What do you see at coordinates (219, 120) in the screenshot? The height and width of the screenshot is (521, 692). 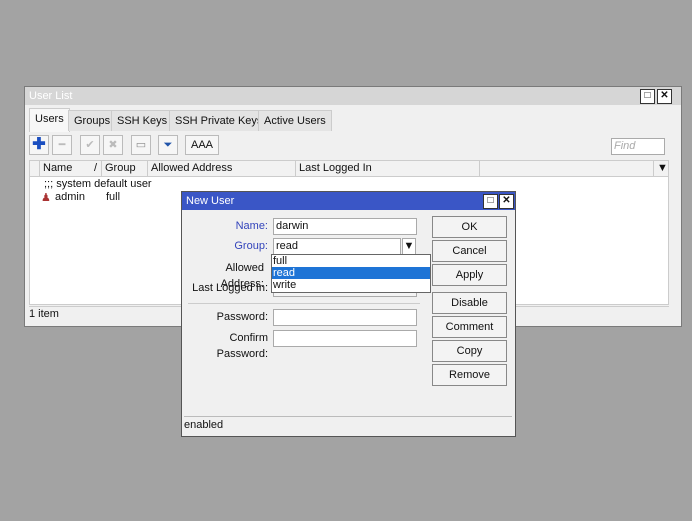 I see `tab-ssh-private-keys: SSH Private Keys` at bounding box center [219, 120].